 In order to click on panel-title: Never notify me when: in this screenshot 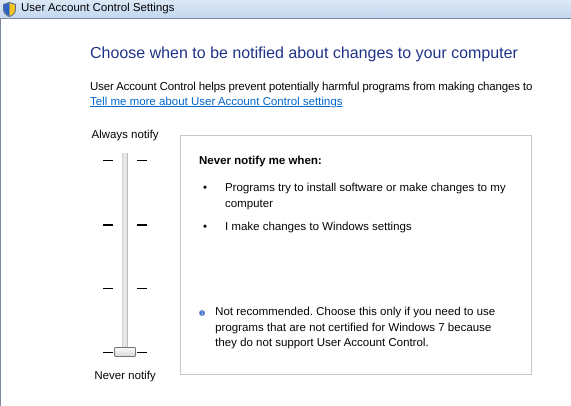, I will do `click(261, 161)`.